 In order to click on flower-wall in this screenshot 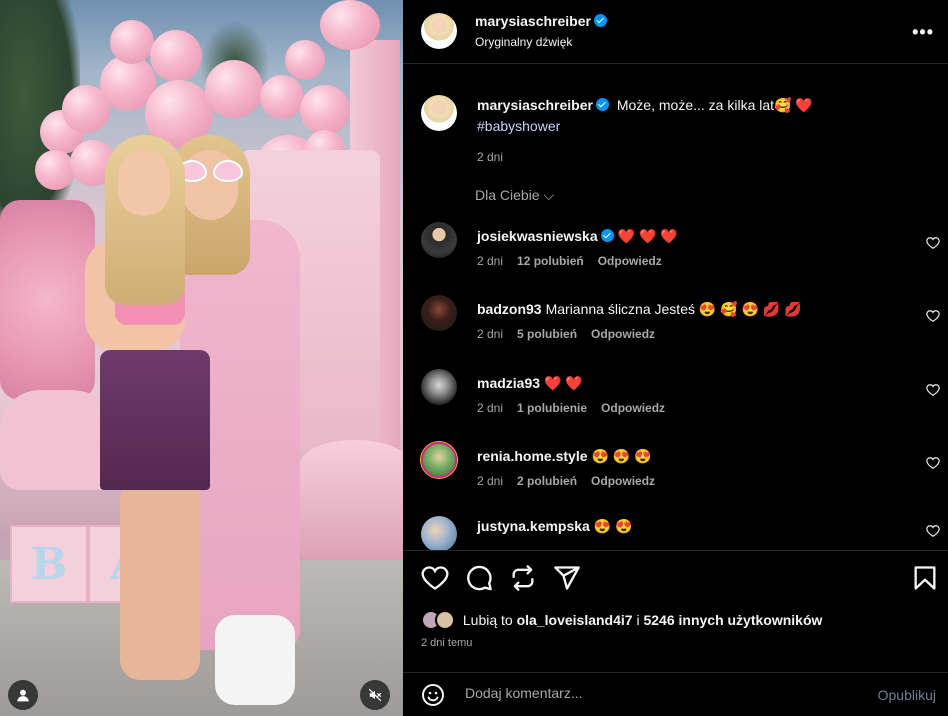, I will do `click(47, 300)`.